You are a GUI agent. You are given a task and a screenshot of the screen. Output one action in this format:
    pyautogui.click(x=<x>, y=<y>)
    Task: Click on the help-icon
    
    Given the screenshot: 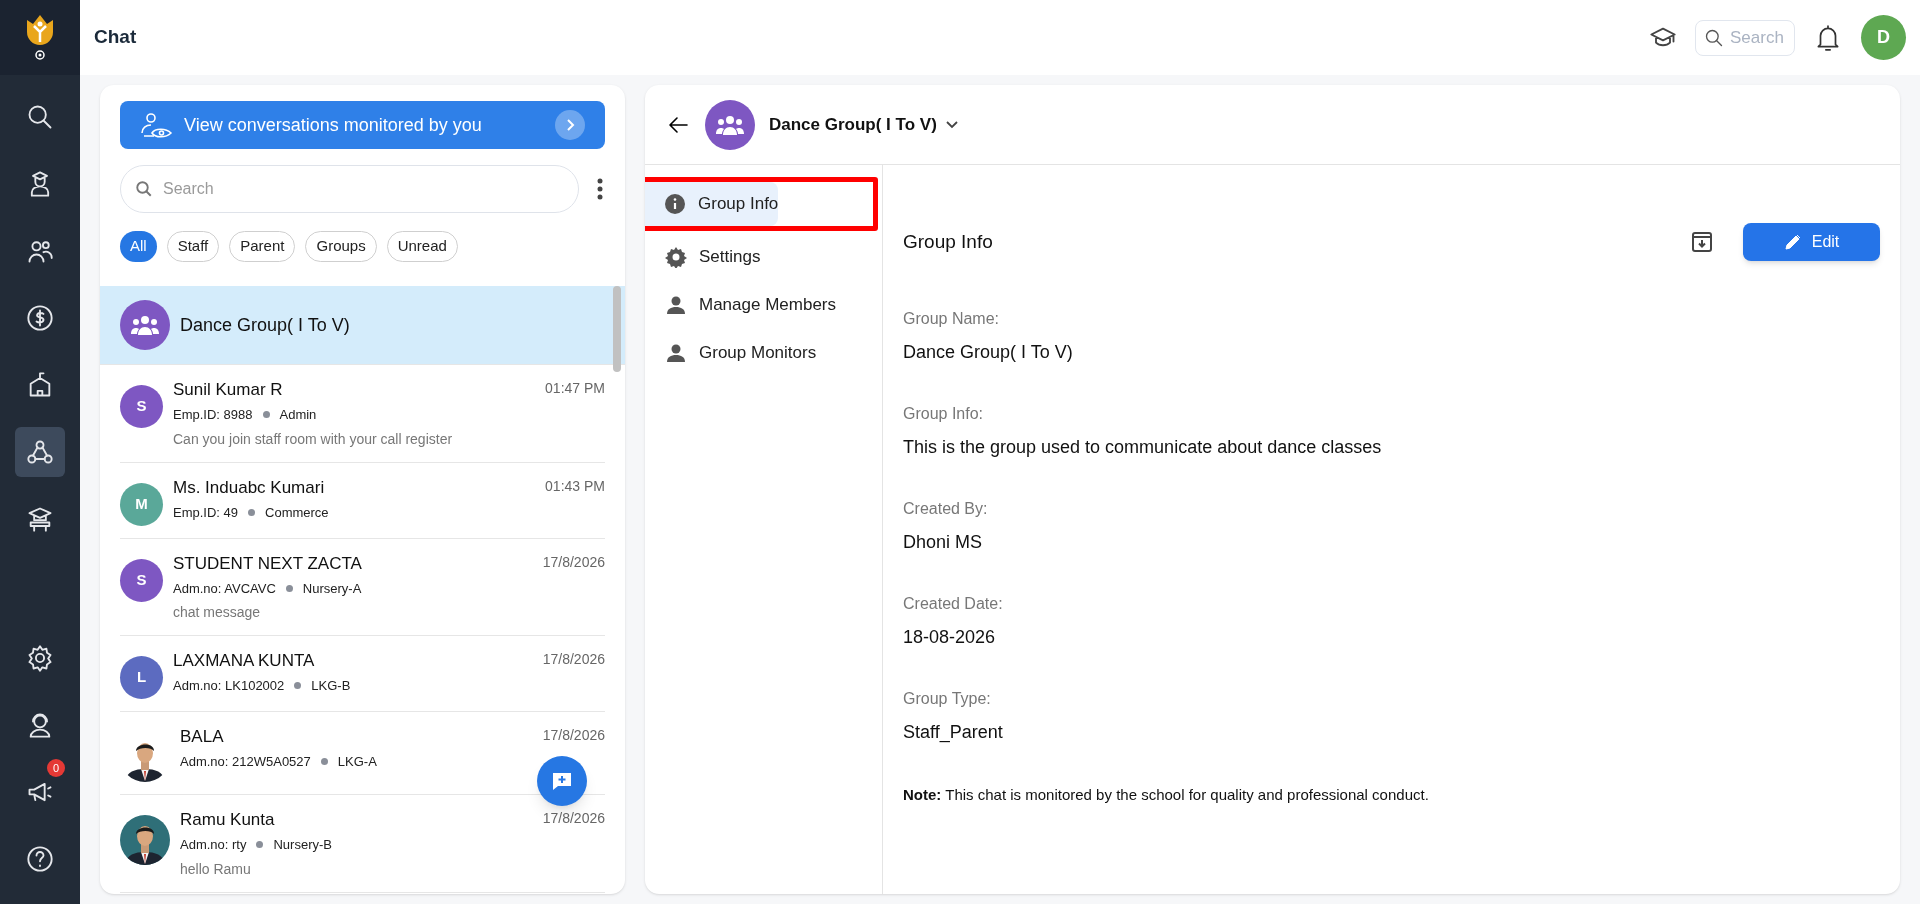 What is the action you would take?
    pyautogui.click(x=40, y=859)
    